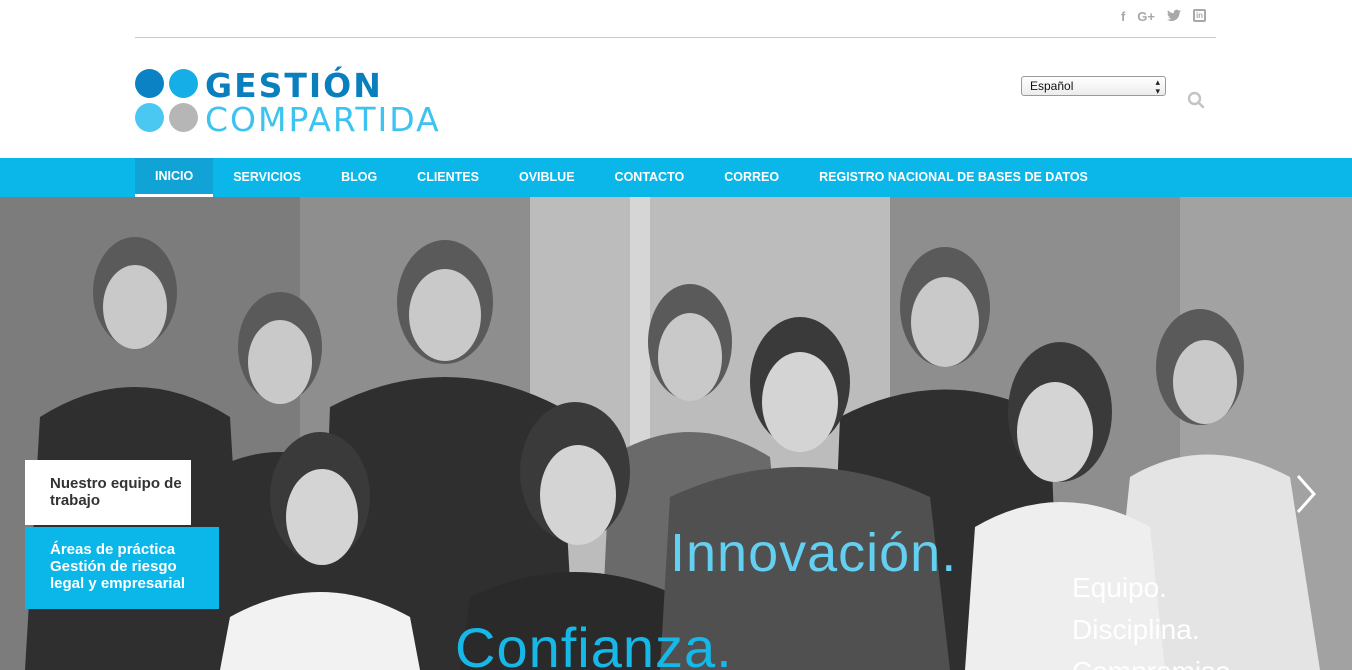  I want to click on linkedin-icon: in, so click(1199, 15).